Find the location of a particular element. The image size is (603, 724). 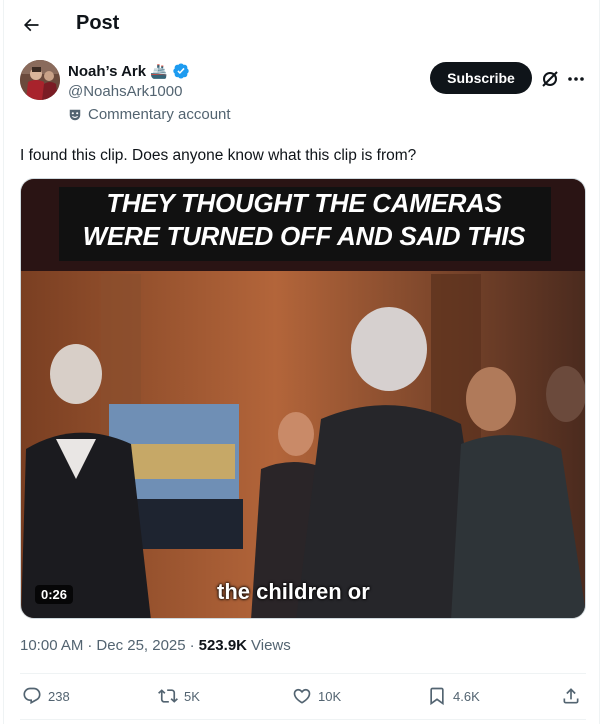

post-header: Post is located at coordinates (300, 24).